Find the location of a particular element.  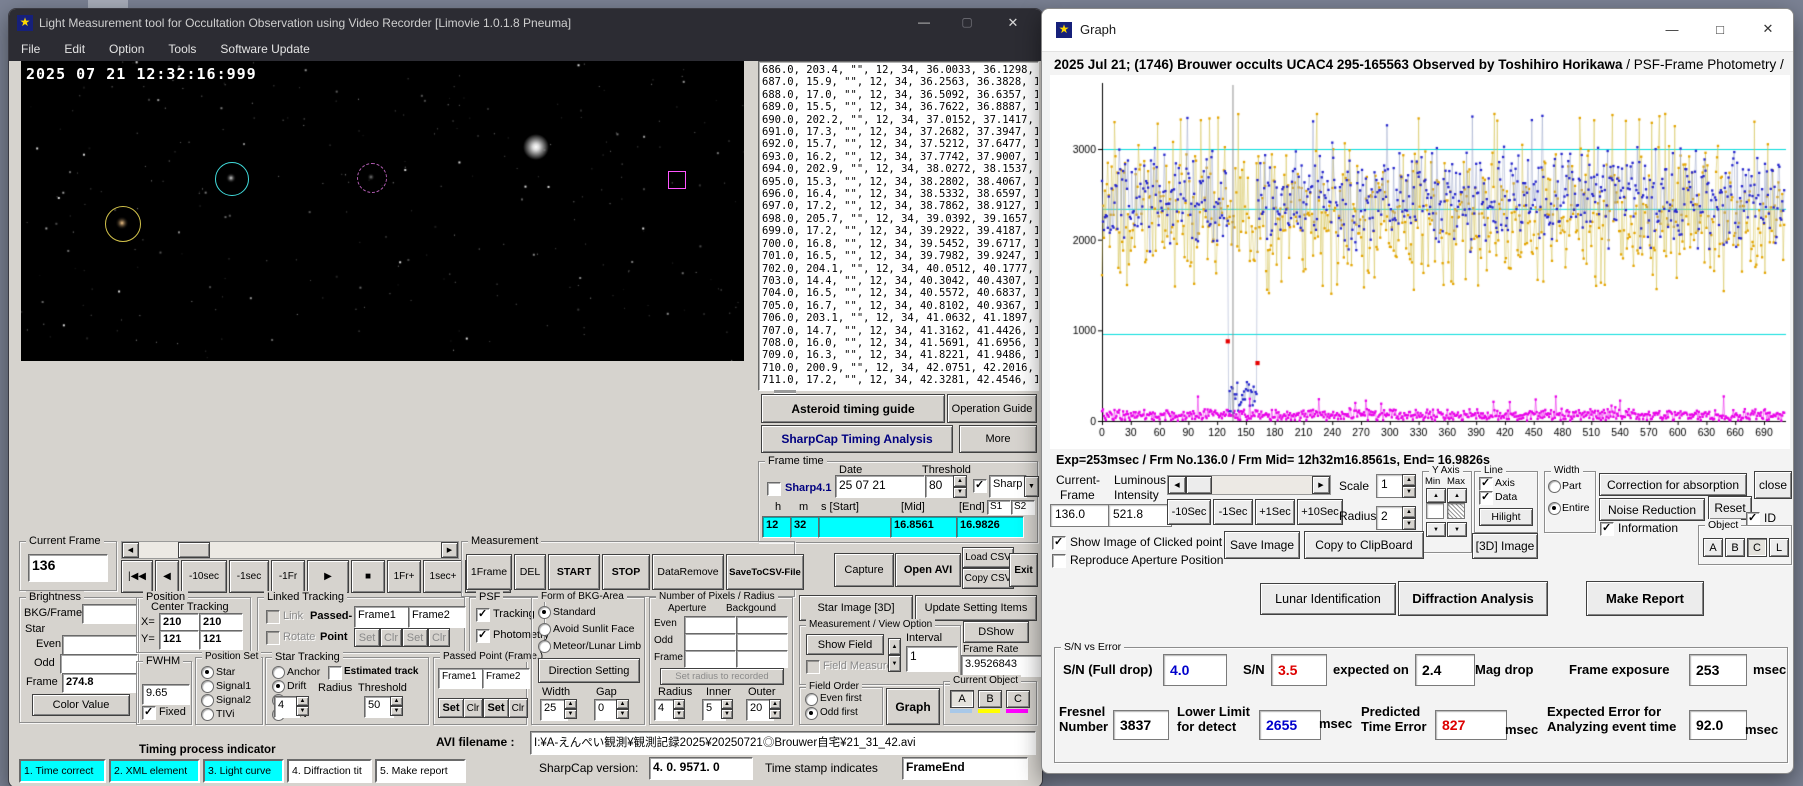

sharp-mode-checkbox is located at coordinates (980, 485).